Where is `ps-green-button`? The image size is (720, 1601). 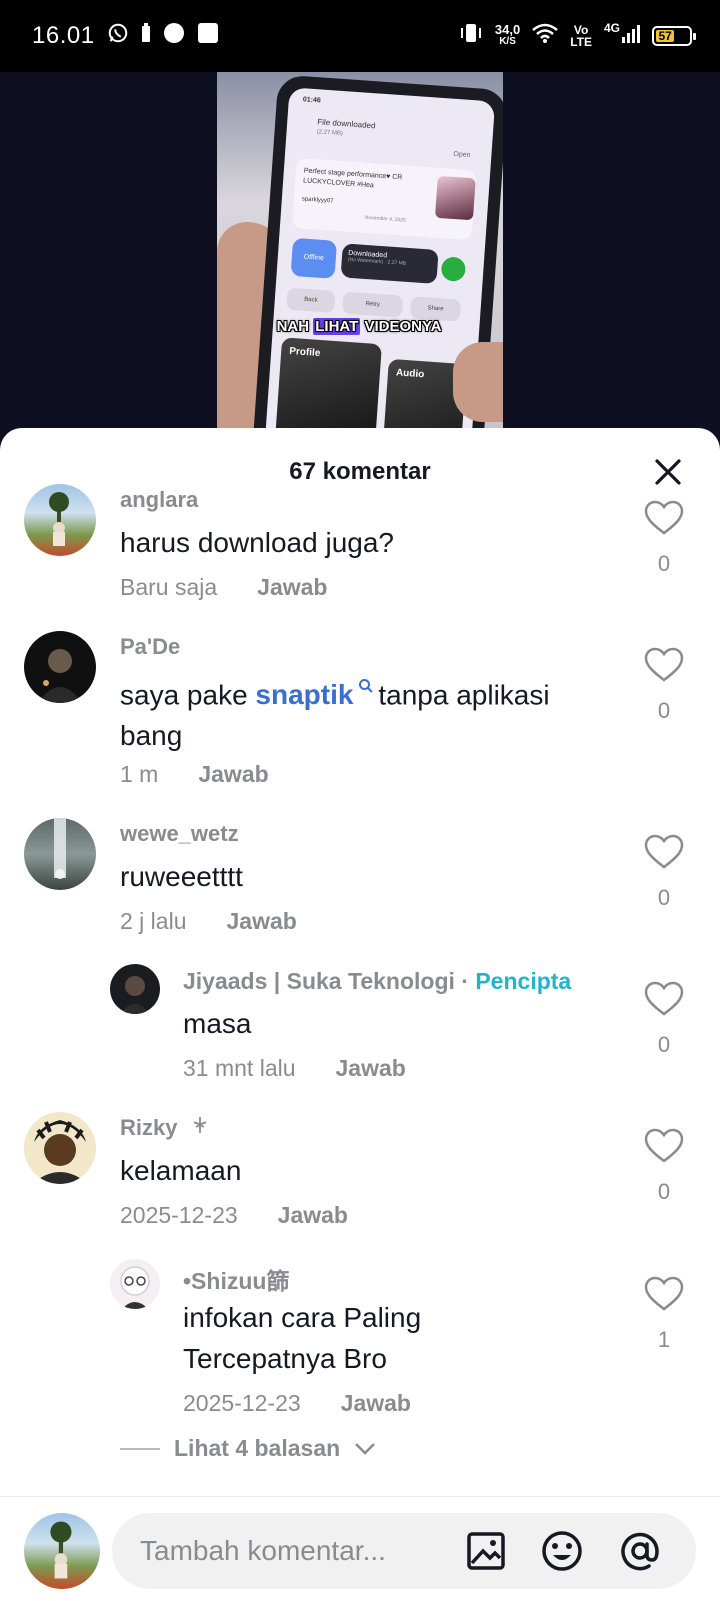
ps-green-button is located at coordinates (453, 269).